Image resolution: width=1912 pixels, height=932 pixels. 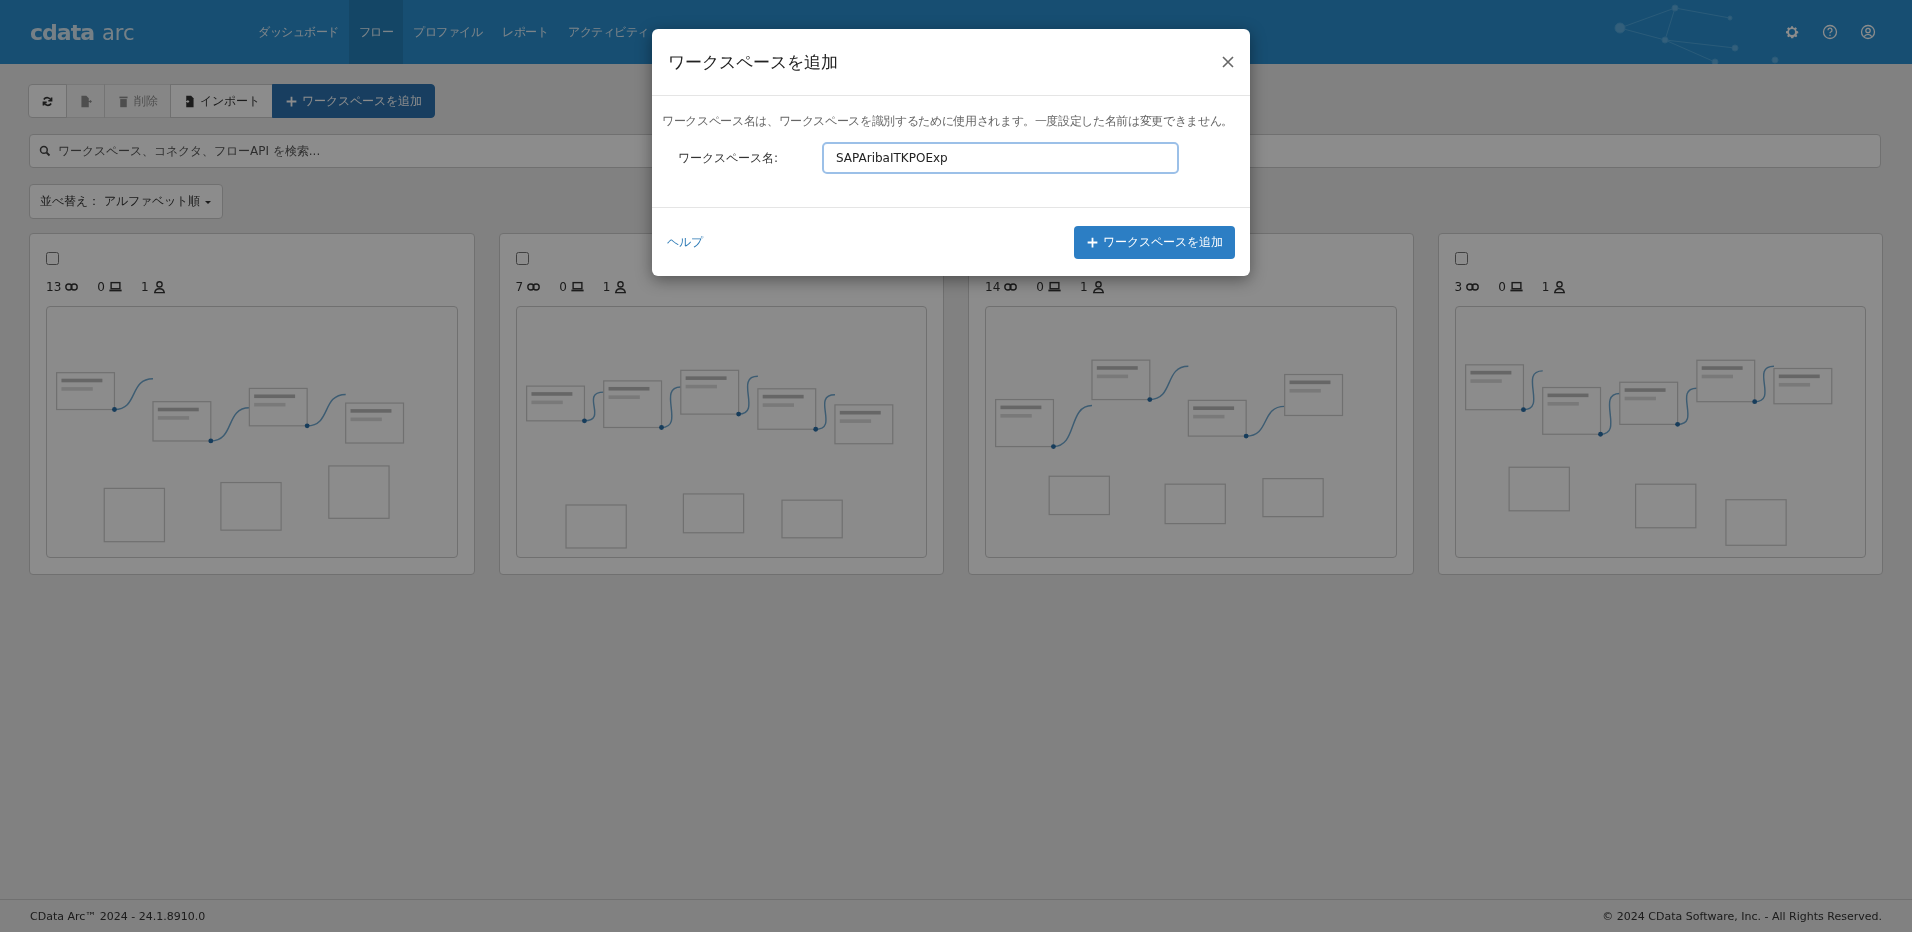 What do you see at coordinates (118, 32) in the screenshot?
I see `product-name: arc` at bounding box center [118, 32].